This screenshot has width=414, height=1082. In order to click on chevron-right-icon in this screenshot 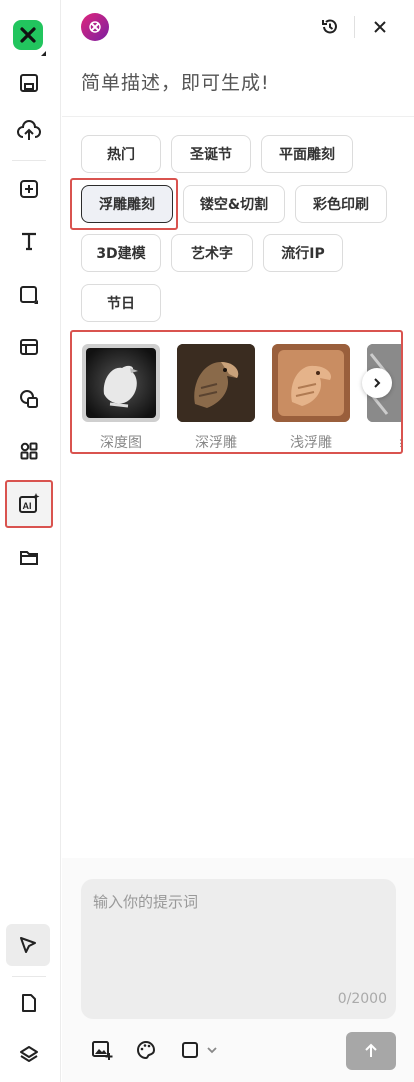, I will do `click(377, 383)`.